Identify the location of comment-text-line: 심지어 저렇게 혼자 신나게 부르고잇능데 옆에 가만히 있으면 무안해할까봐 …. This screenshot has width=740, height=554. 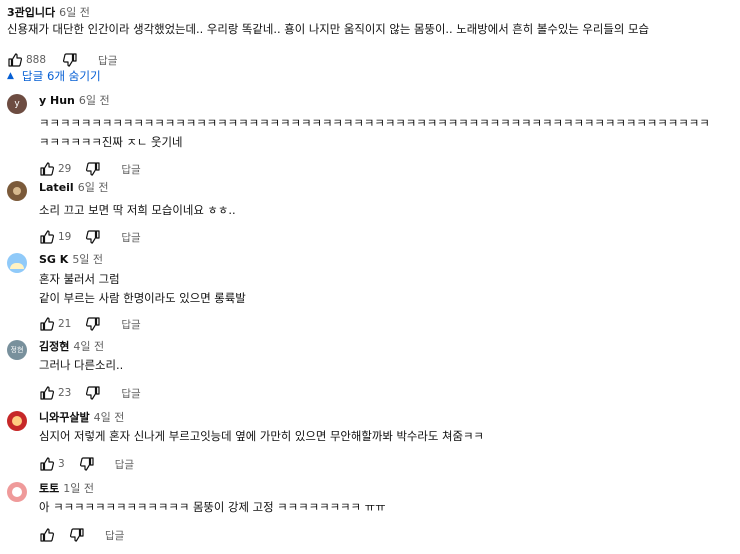
(261, 436).